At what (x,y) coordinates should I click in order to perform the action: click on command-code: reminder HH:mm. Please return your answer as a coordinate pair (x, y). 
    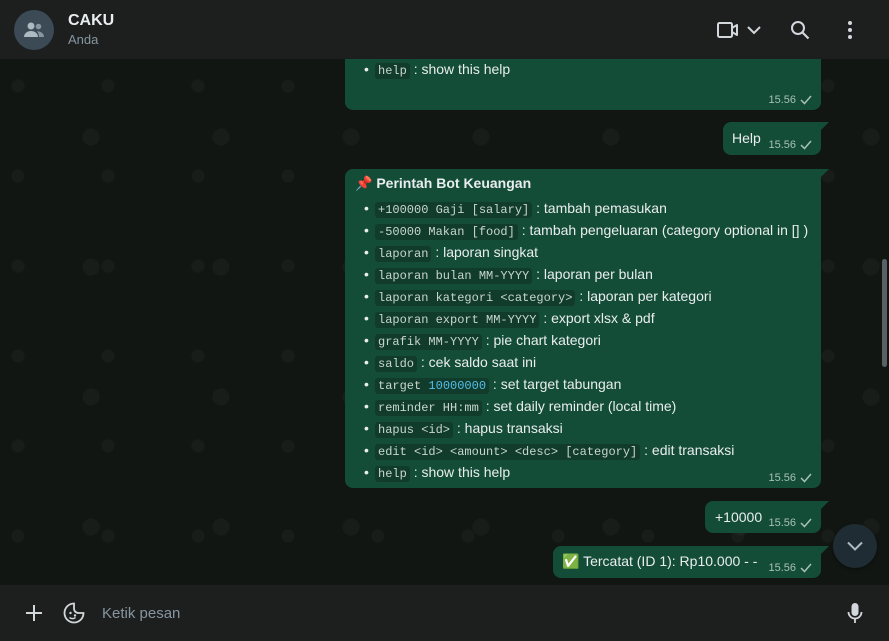
    Looking at the image, I should click on (428, 408).